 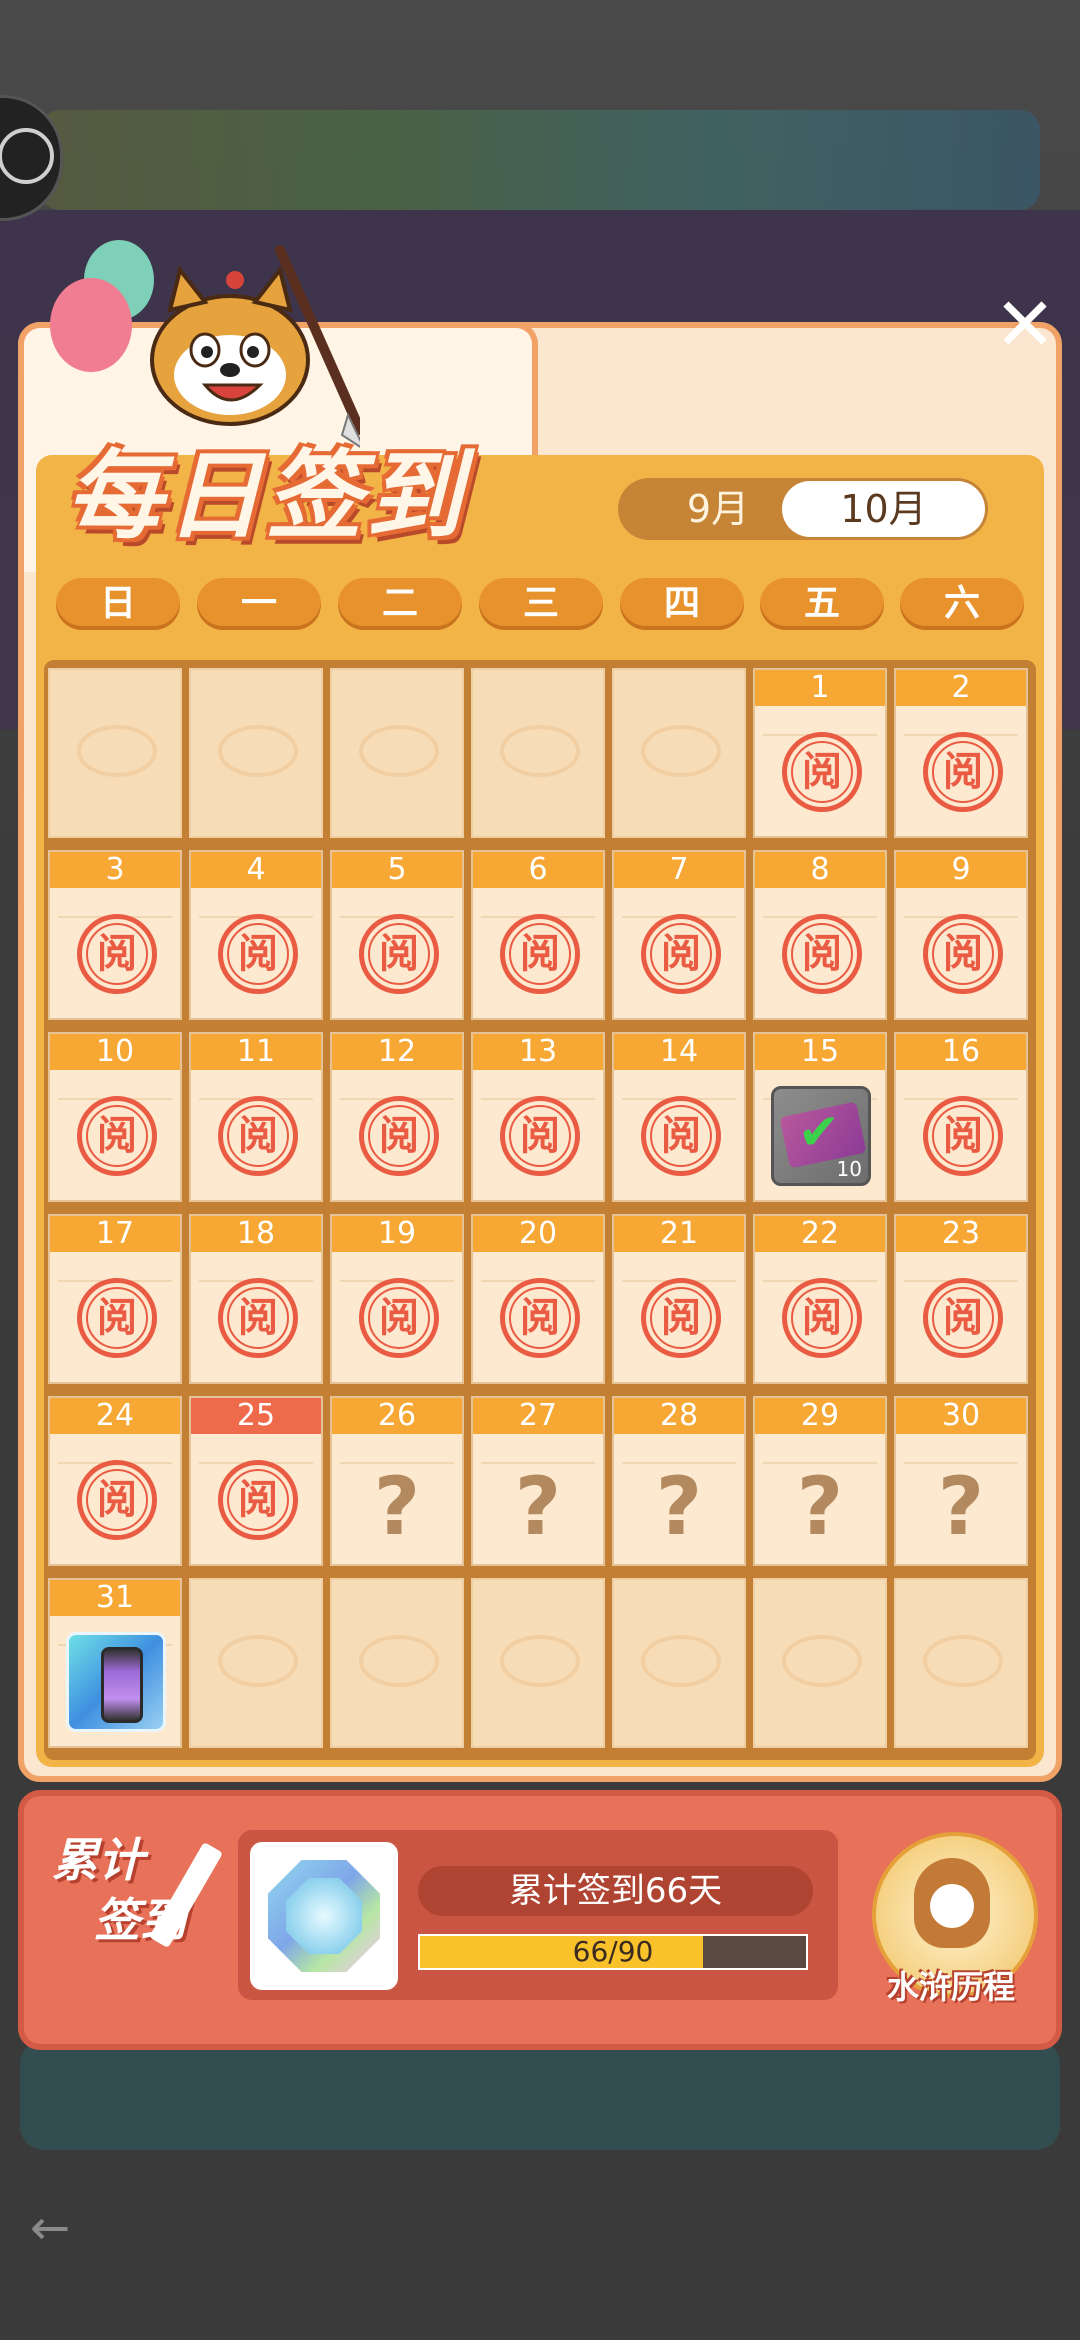 I want to click on day-number: 2, so click(x=961, y=688).